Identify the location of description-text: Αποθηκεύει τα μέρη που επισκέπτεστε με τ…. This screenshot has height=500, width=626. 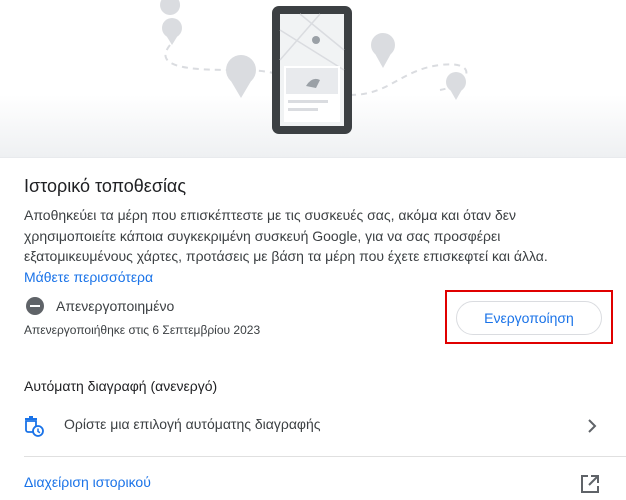
(286, 235).